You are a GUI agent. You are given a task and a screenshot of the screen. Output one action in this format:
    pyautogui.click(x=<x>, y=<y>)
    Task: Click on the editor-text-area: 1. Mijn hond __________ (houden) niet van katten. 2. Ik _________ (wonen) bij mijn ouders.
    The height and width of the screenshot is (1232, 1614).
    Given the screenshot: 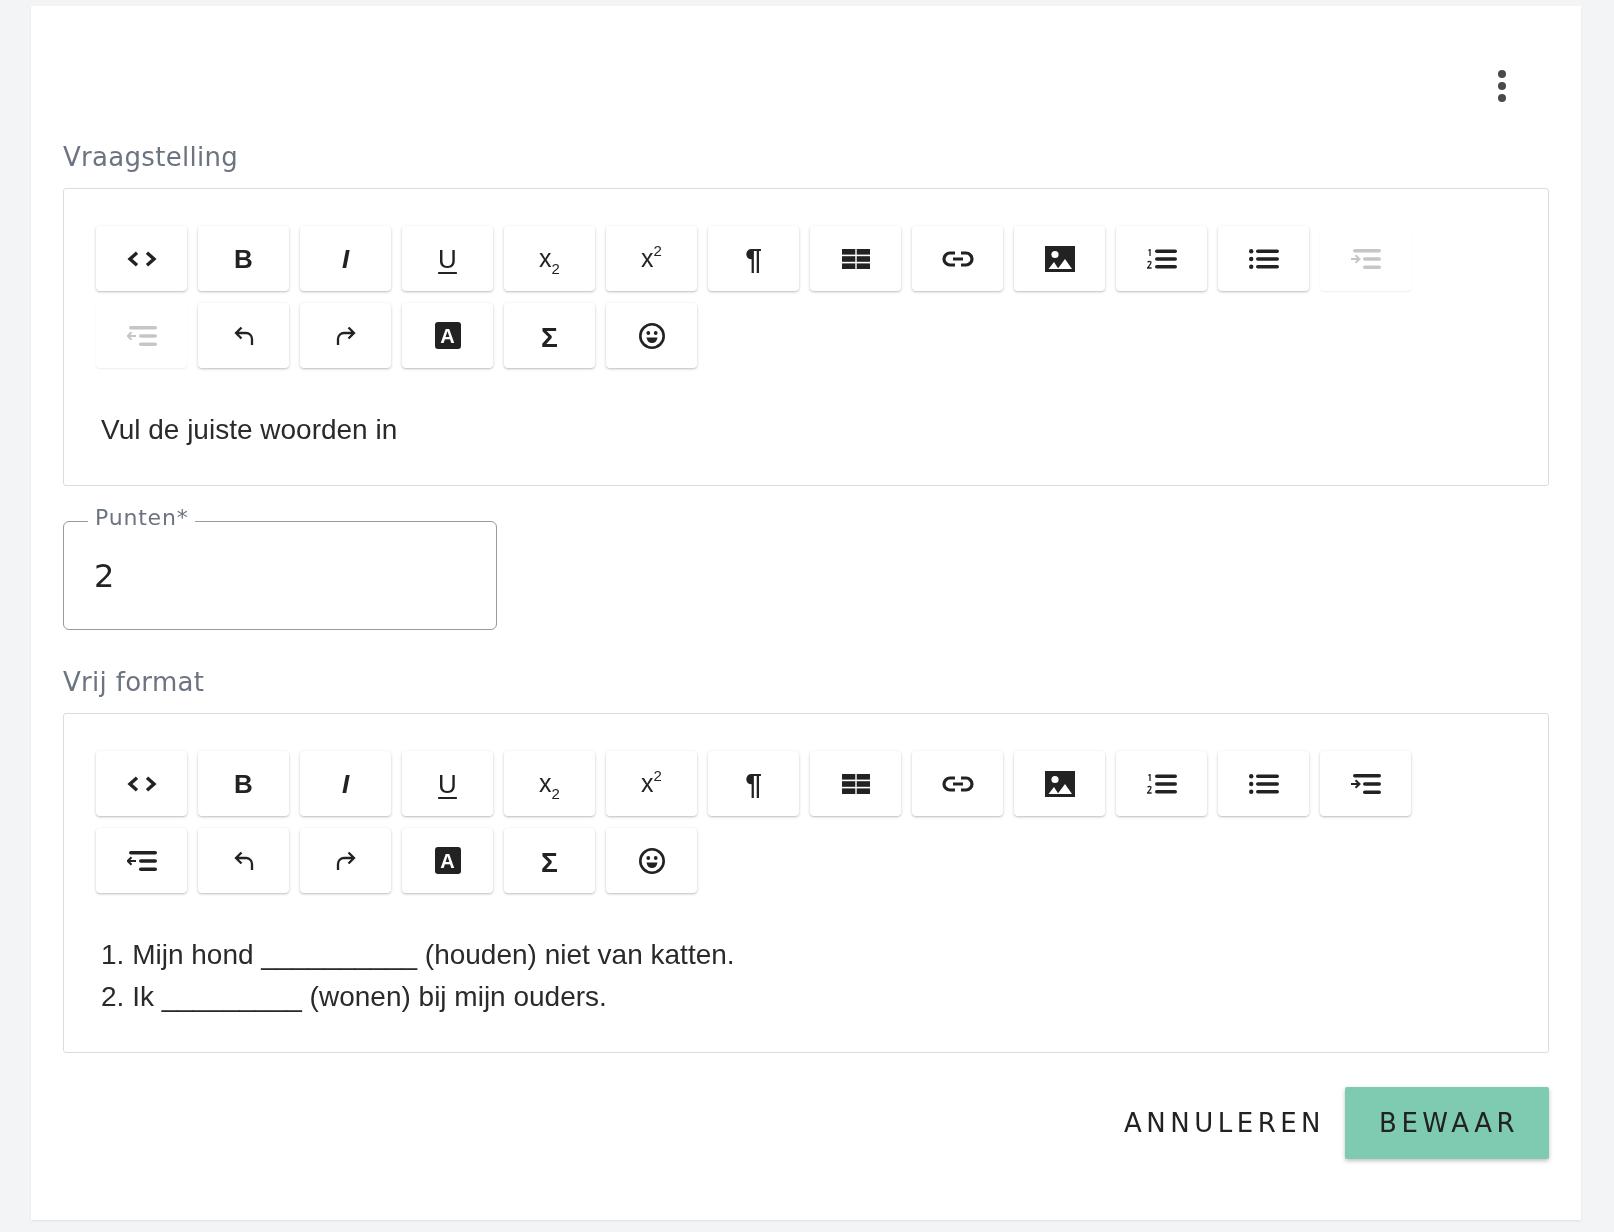 What is the action you would take?
    pyautogui.click(x=808, y=976)
    